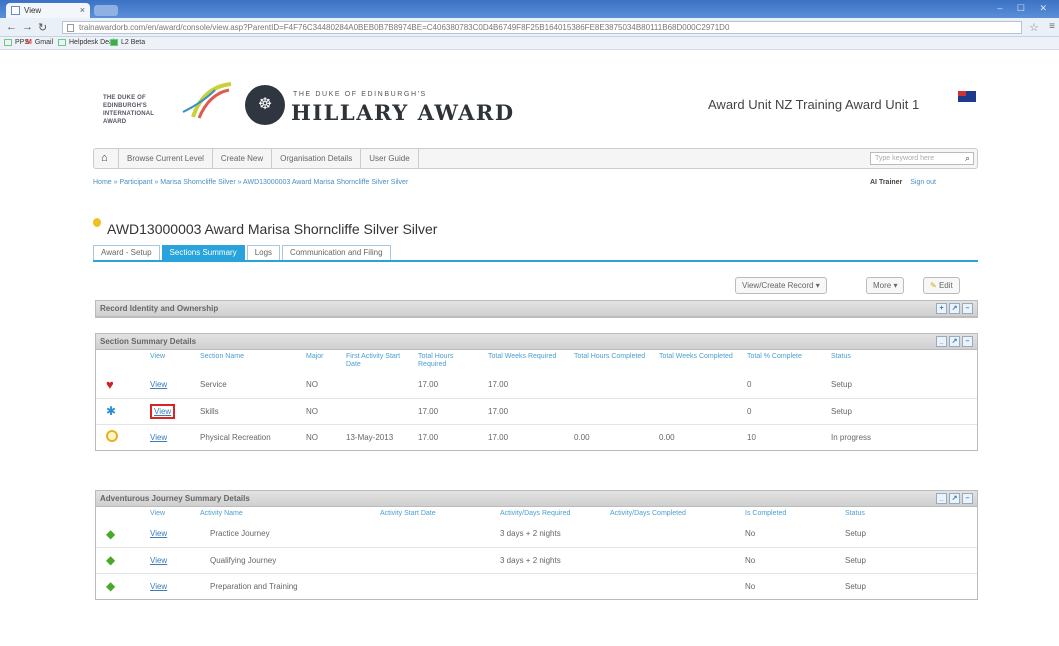 This screenshot has height=646, width=1059. What do you see at coordinates (11, 27) in the screenshot?
I see `back-arrow-icon: ←` at bounding box center [11, 27].